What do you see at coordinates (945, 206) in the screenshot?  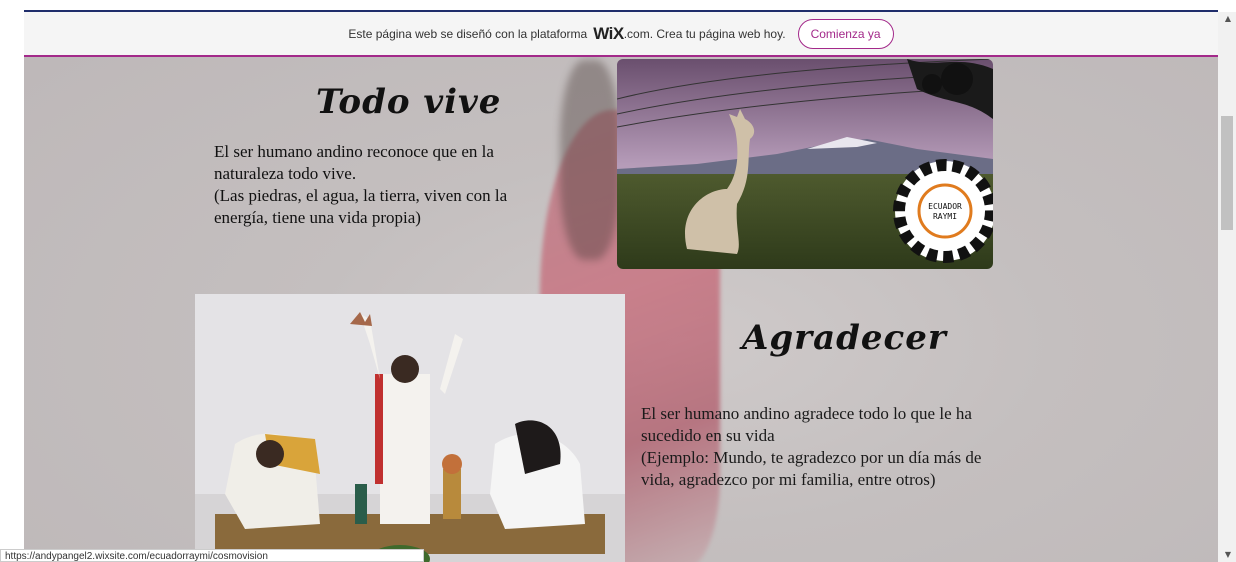 I see `badge-line1: ECUADOR` at bounding box center [945, 206].